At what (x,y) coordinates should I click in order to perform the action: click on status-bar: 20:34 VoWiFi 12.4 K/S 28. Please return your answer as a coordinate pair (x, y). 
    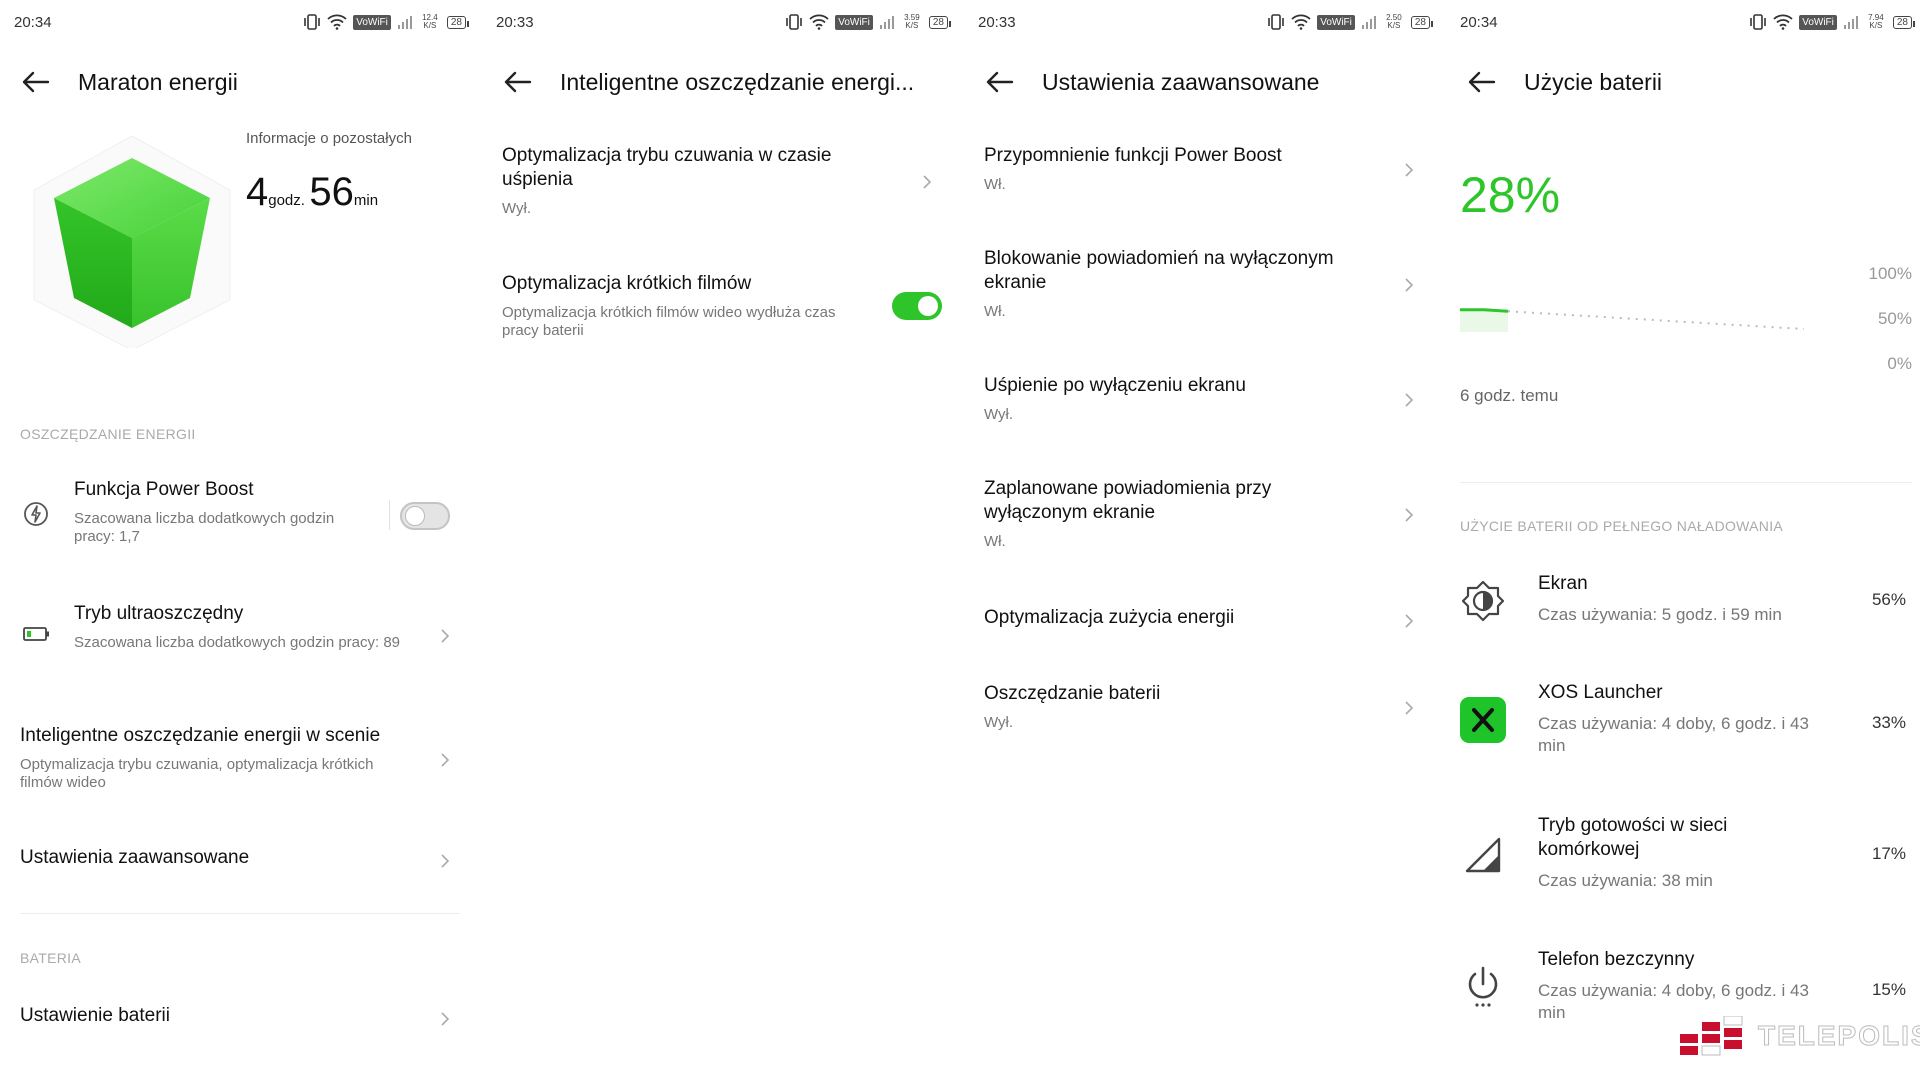
    Looking at the image, I should click on (242, 22).